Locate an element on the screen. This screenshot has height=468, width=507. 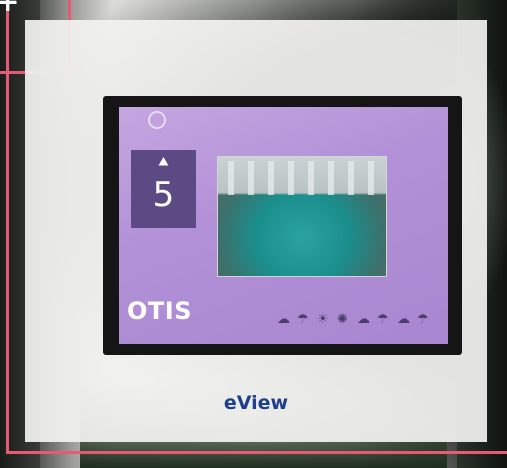
card-title: eView is located at coordinates (256, 403).